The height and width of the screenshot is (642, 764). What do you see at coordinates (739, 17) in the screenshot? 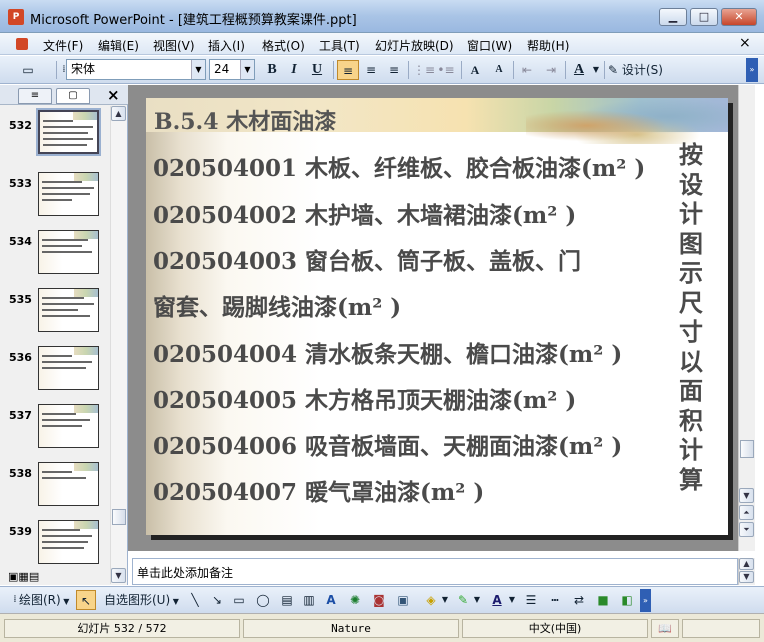
I see `close-button: ✕` at bounding box center [739, 17].